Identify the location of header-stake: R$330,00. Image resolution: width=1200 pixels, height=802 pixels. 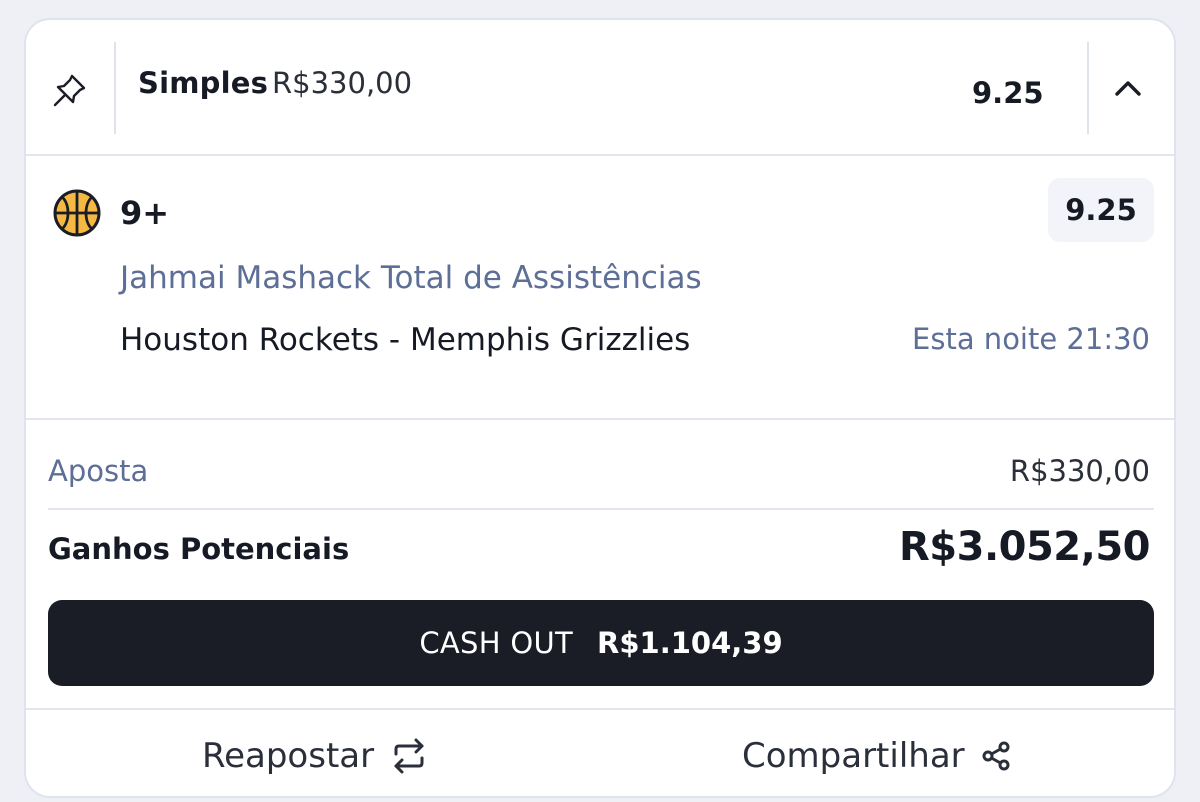
(342, 83).